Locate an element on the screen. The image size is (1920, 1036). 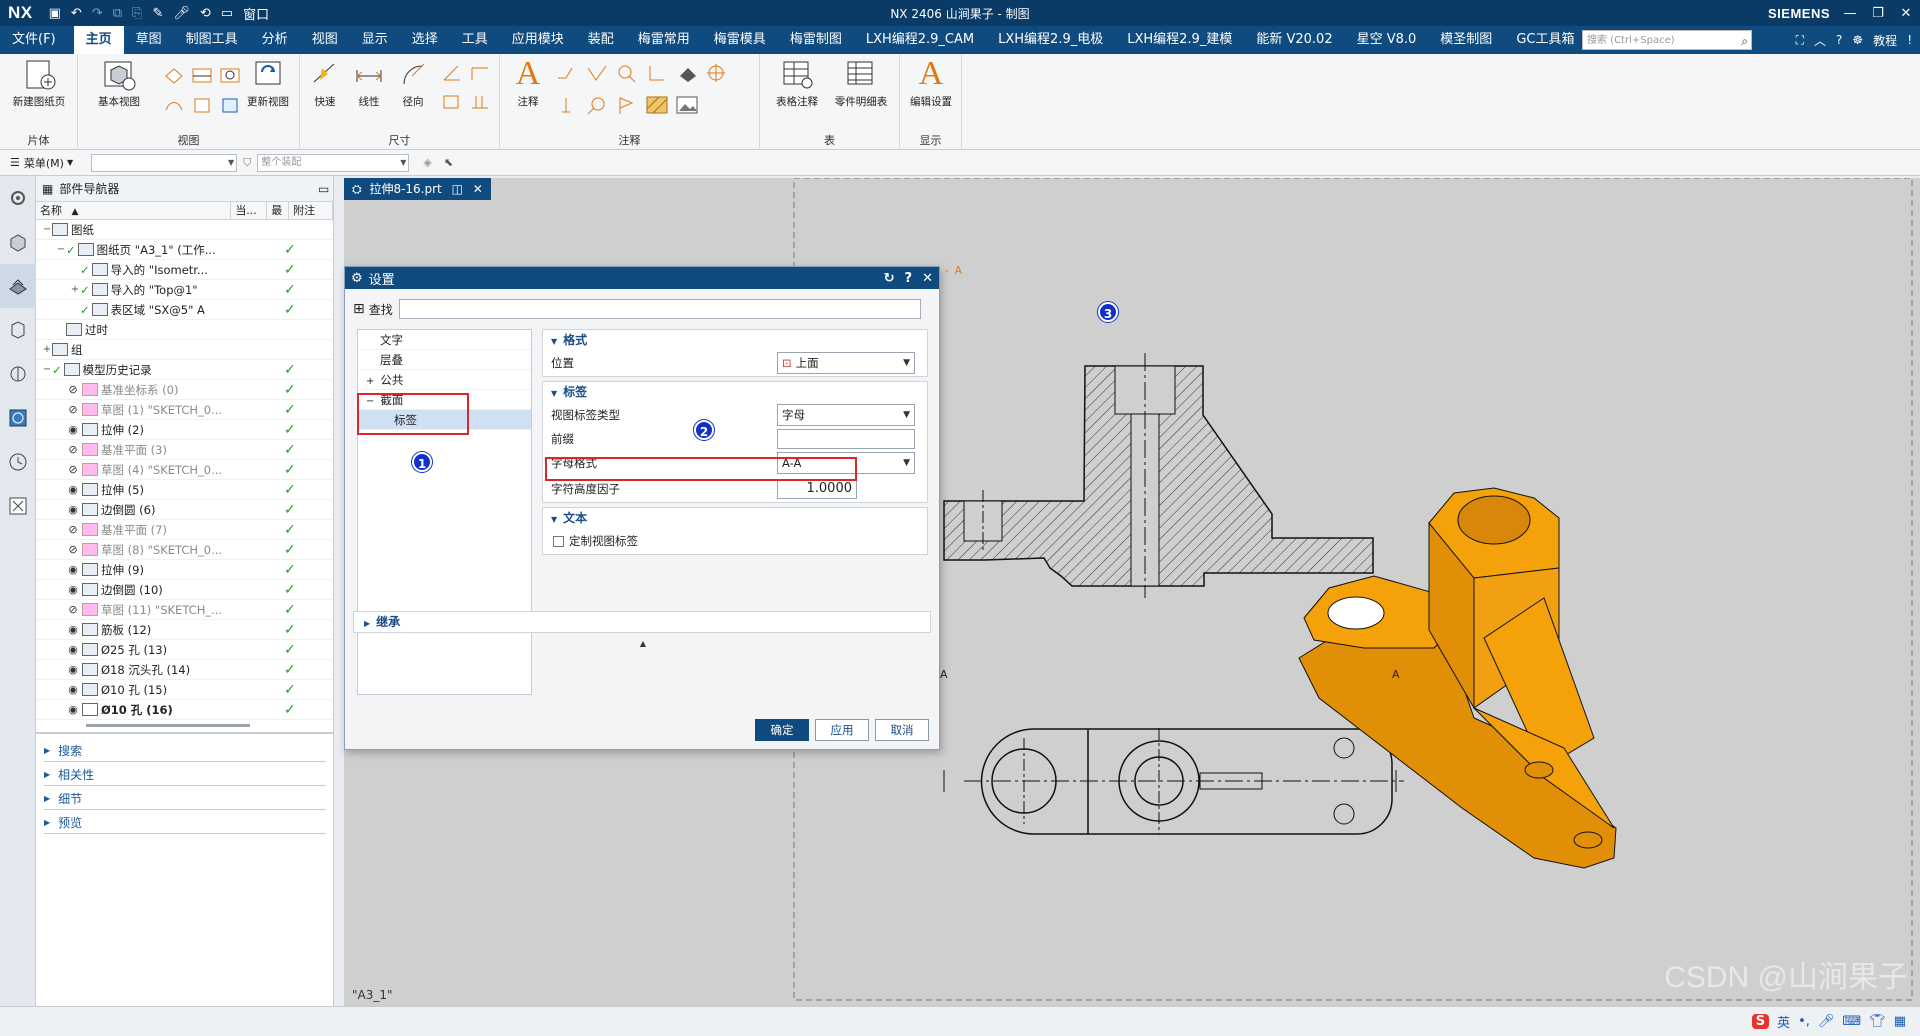
datum-target-icon is located at coordinates (627, 73).